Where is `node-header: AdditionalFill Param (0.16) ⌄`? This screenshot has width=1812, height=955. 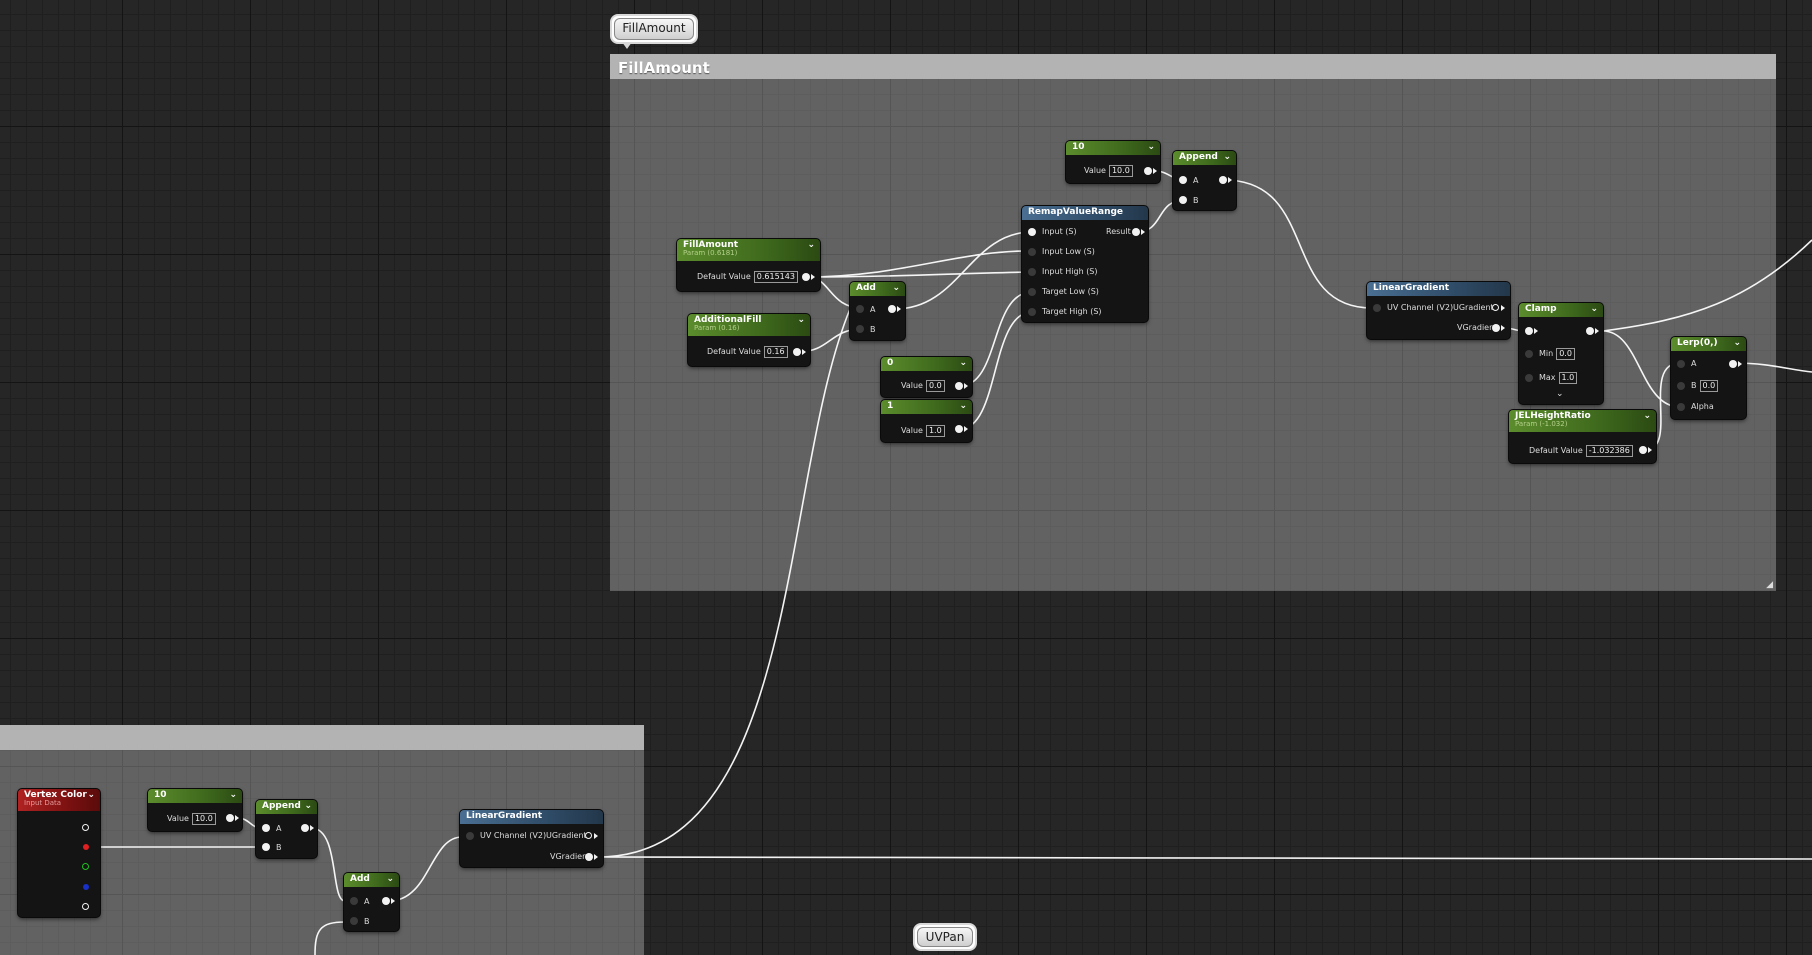 node-header: AdditionalFill Param (0.16) ⌄ is located at coordinates (749, 325).